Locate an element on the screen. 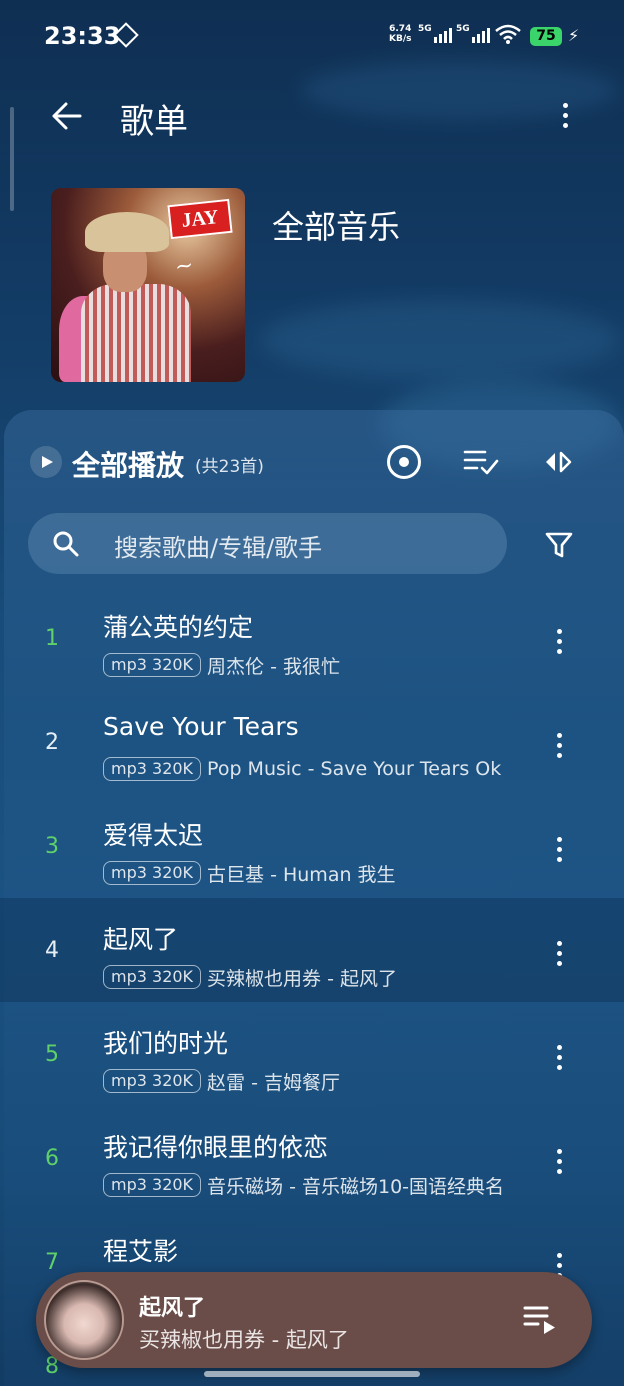 The height and width of the screenshot is (1386, 624). header: 歌单 is located at coordinates (312, 116).